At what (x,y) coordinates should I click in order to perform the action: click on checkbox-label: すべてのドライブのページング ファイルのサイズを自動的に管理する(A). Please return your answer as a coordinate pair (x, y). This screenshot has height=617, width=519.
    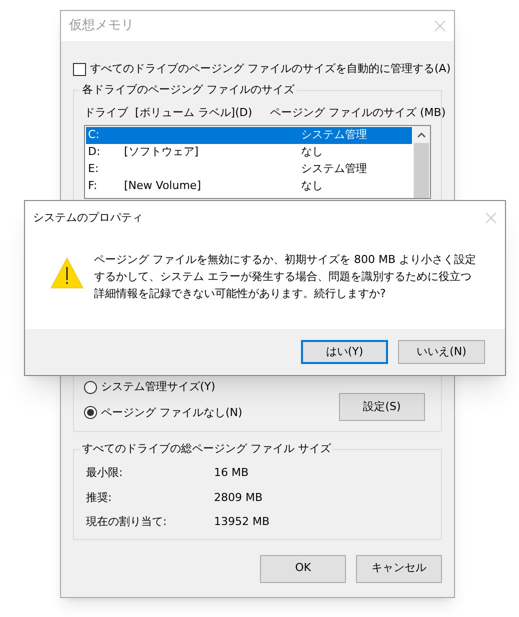
    Looking at the image, I should click on (270, 69).